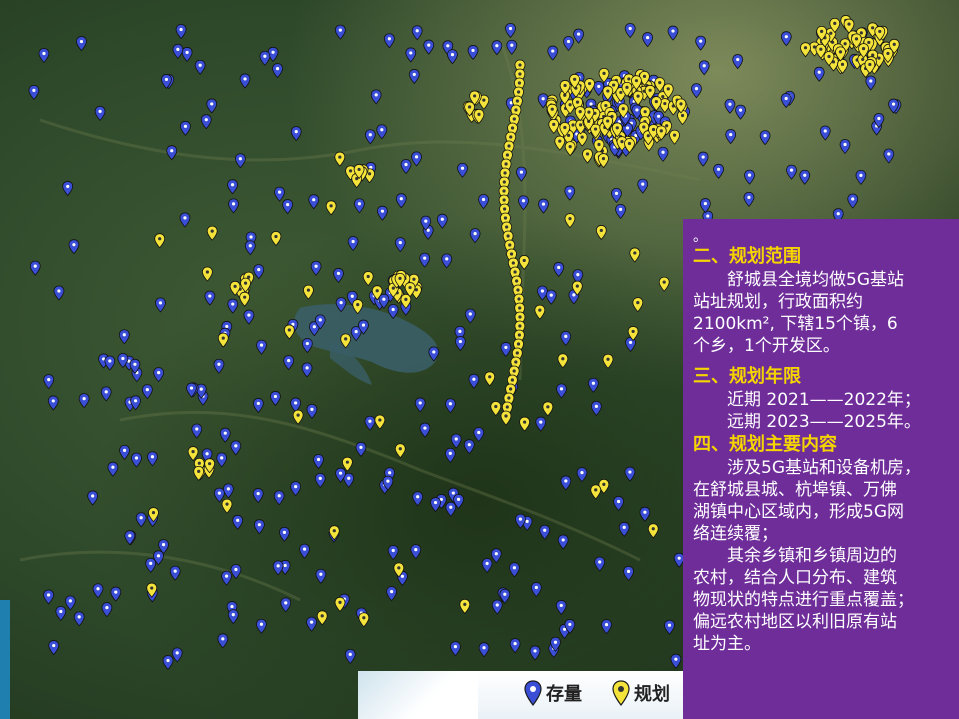 This screenshot has width=959, height=719. I want to click on left-accent-bar, so click(5, 659).